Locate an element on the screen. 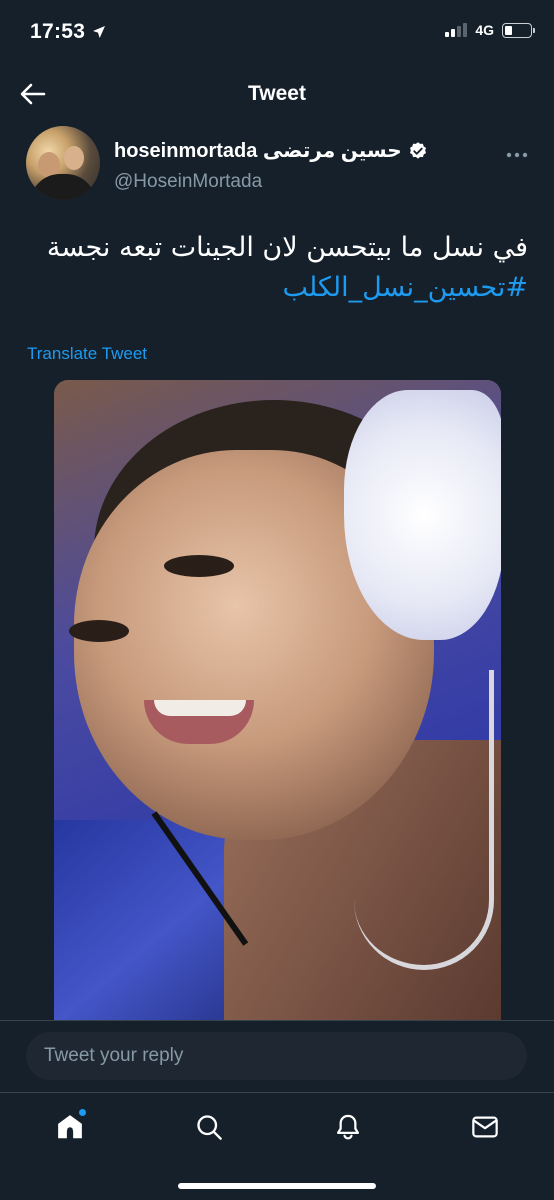 This screenshot has height=1200, width=554. reply-input is located at coordinates (276, 1056).